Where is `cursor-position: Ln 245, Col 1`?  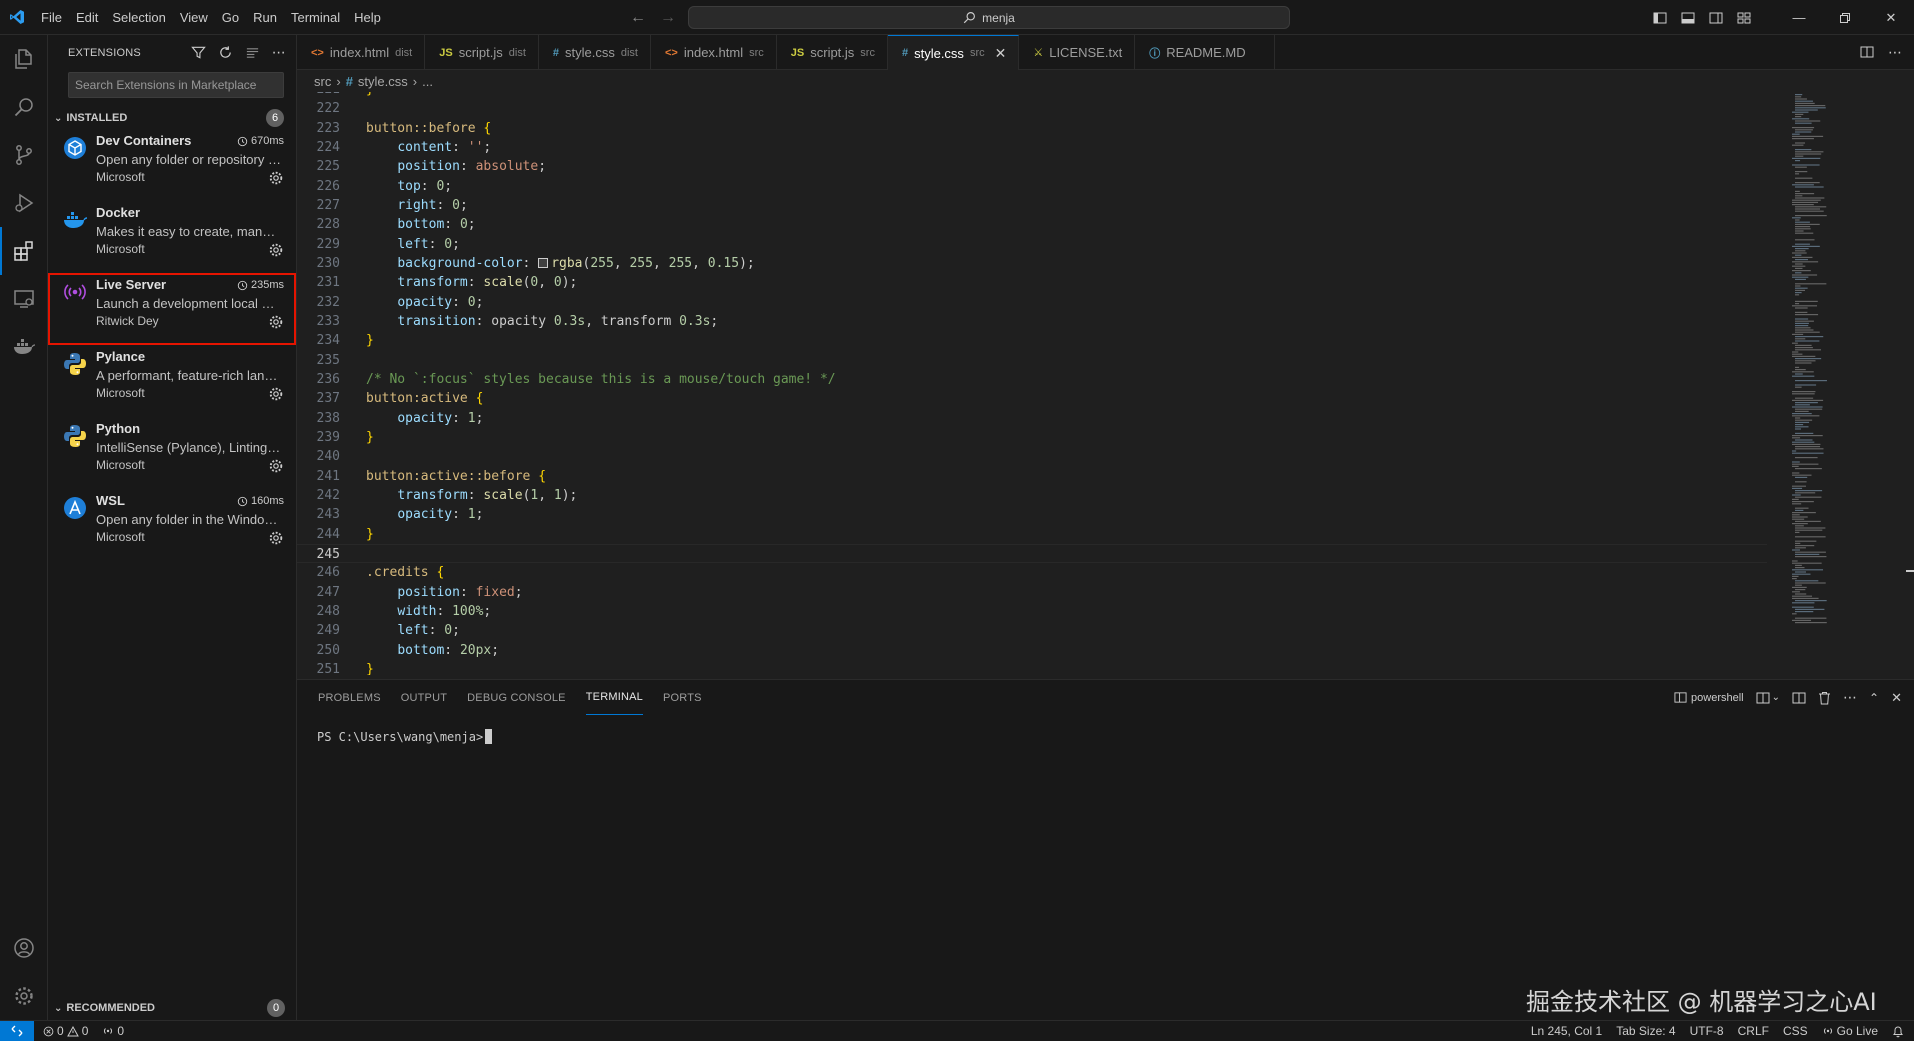
cursor-position: Ln 245, Col 1 is located at coordinates (1566, 1031).